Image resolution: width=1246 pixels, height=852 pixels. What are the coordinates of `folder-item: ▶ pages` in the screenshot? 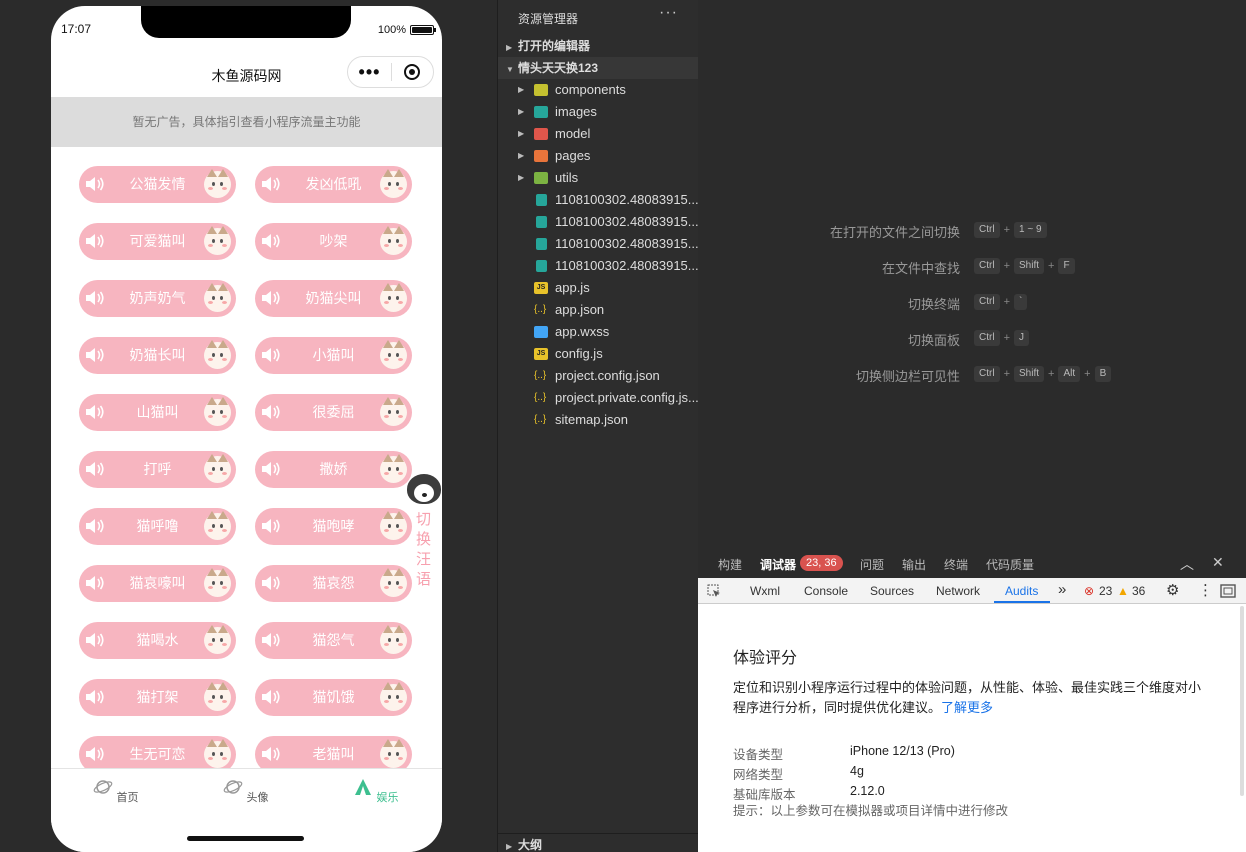 It's located at (598, 156).